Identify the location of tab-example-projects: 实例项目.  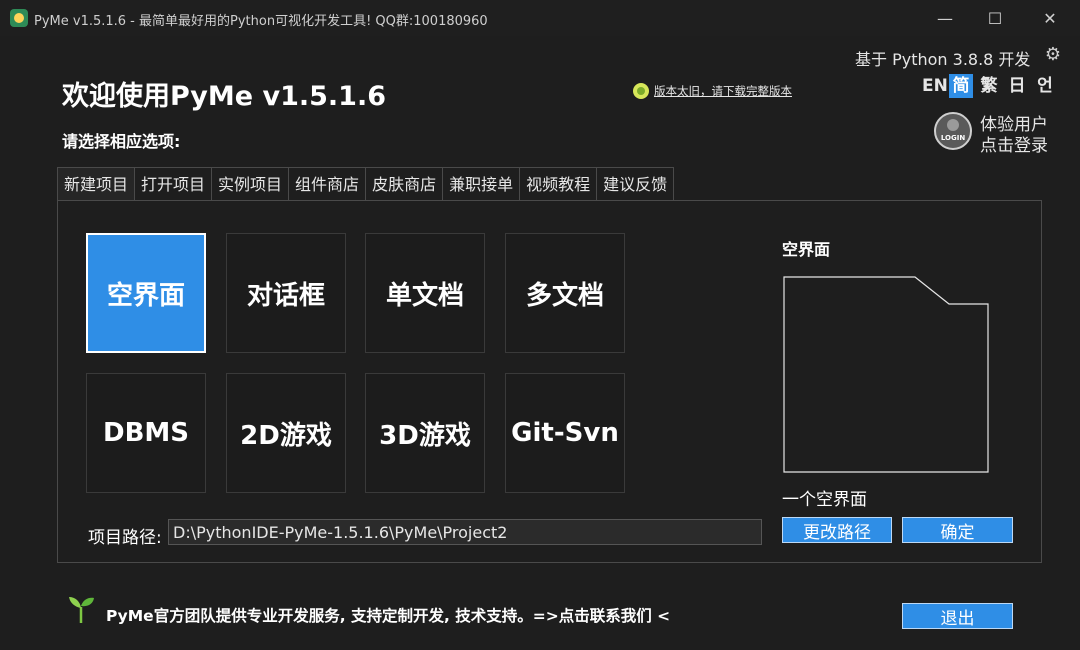
(250, 184).